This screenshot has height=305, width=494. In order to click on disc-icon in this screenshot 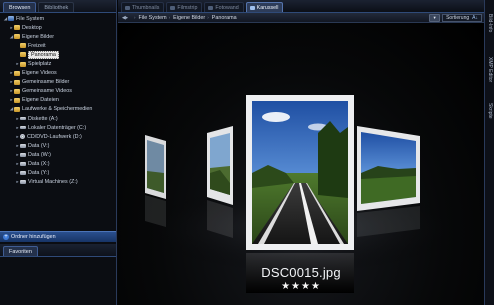, I will do `click(22, 137)`.